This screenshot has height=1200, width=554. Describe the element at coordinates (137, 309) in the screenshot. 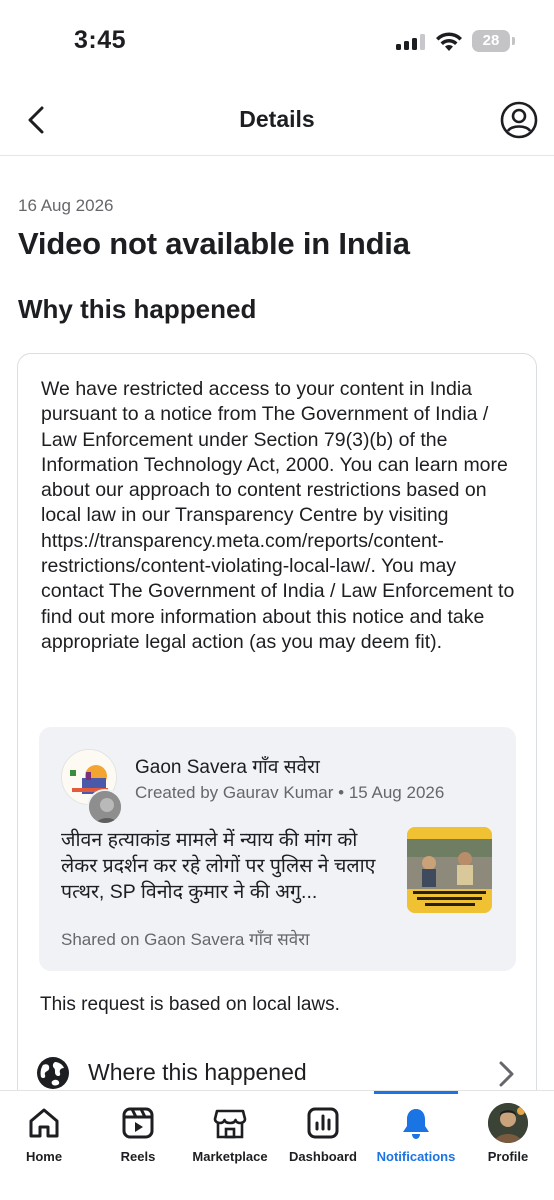

I see `section-title: Why this happened` at that location.